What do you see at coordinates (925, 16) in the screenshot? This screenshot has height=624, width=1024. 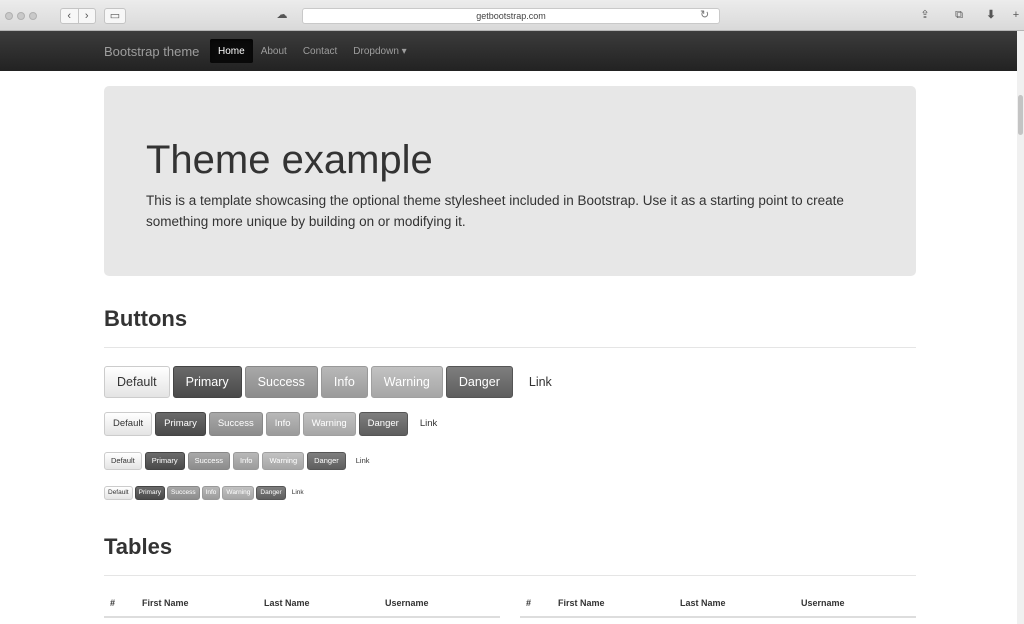 I see `share-icon: ⇪` at bounding box center [925, 16].